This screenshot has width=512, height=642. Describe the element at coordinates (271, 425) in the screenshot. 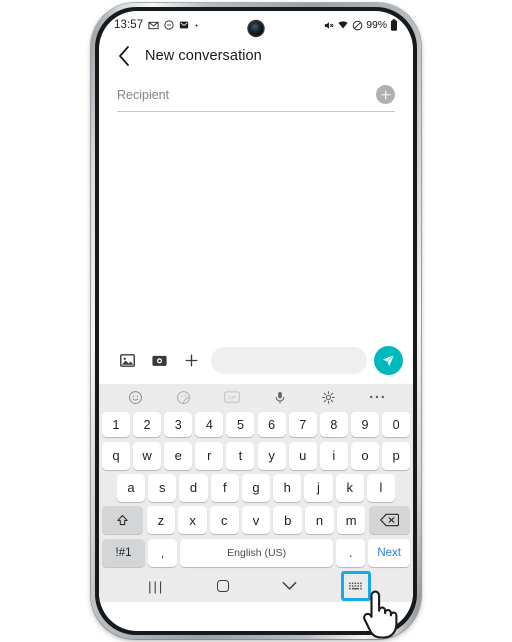

I see `key-6: 6` at that location.